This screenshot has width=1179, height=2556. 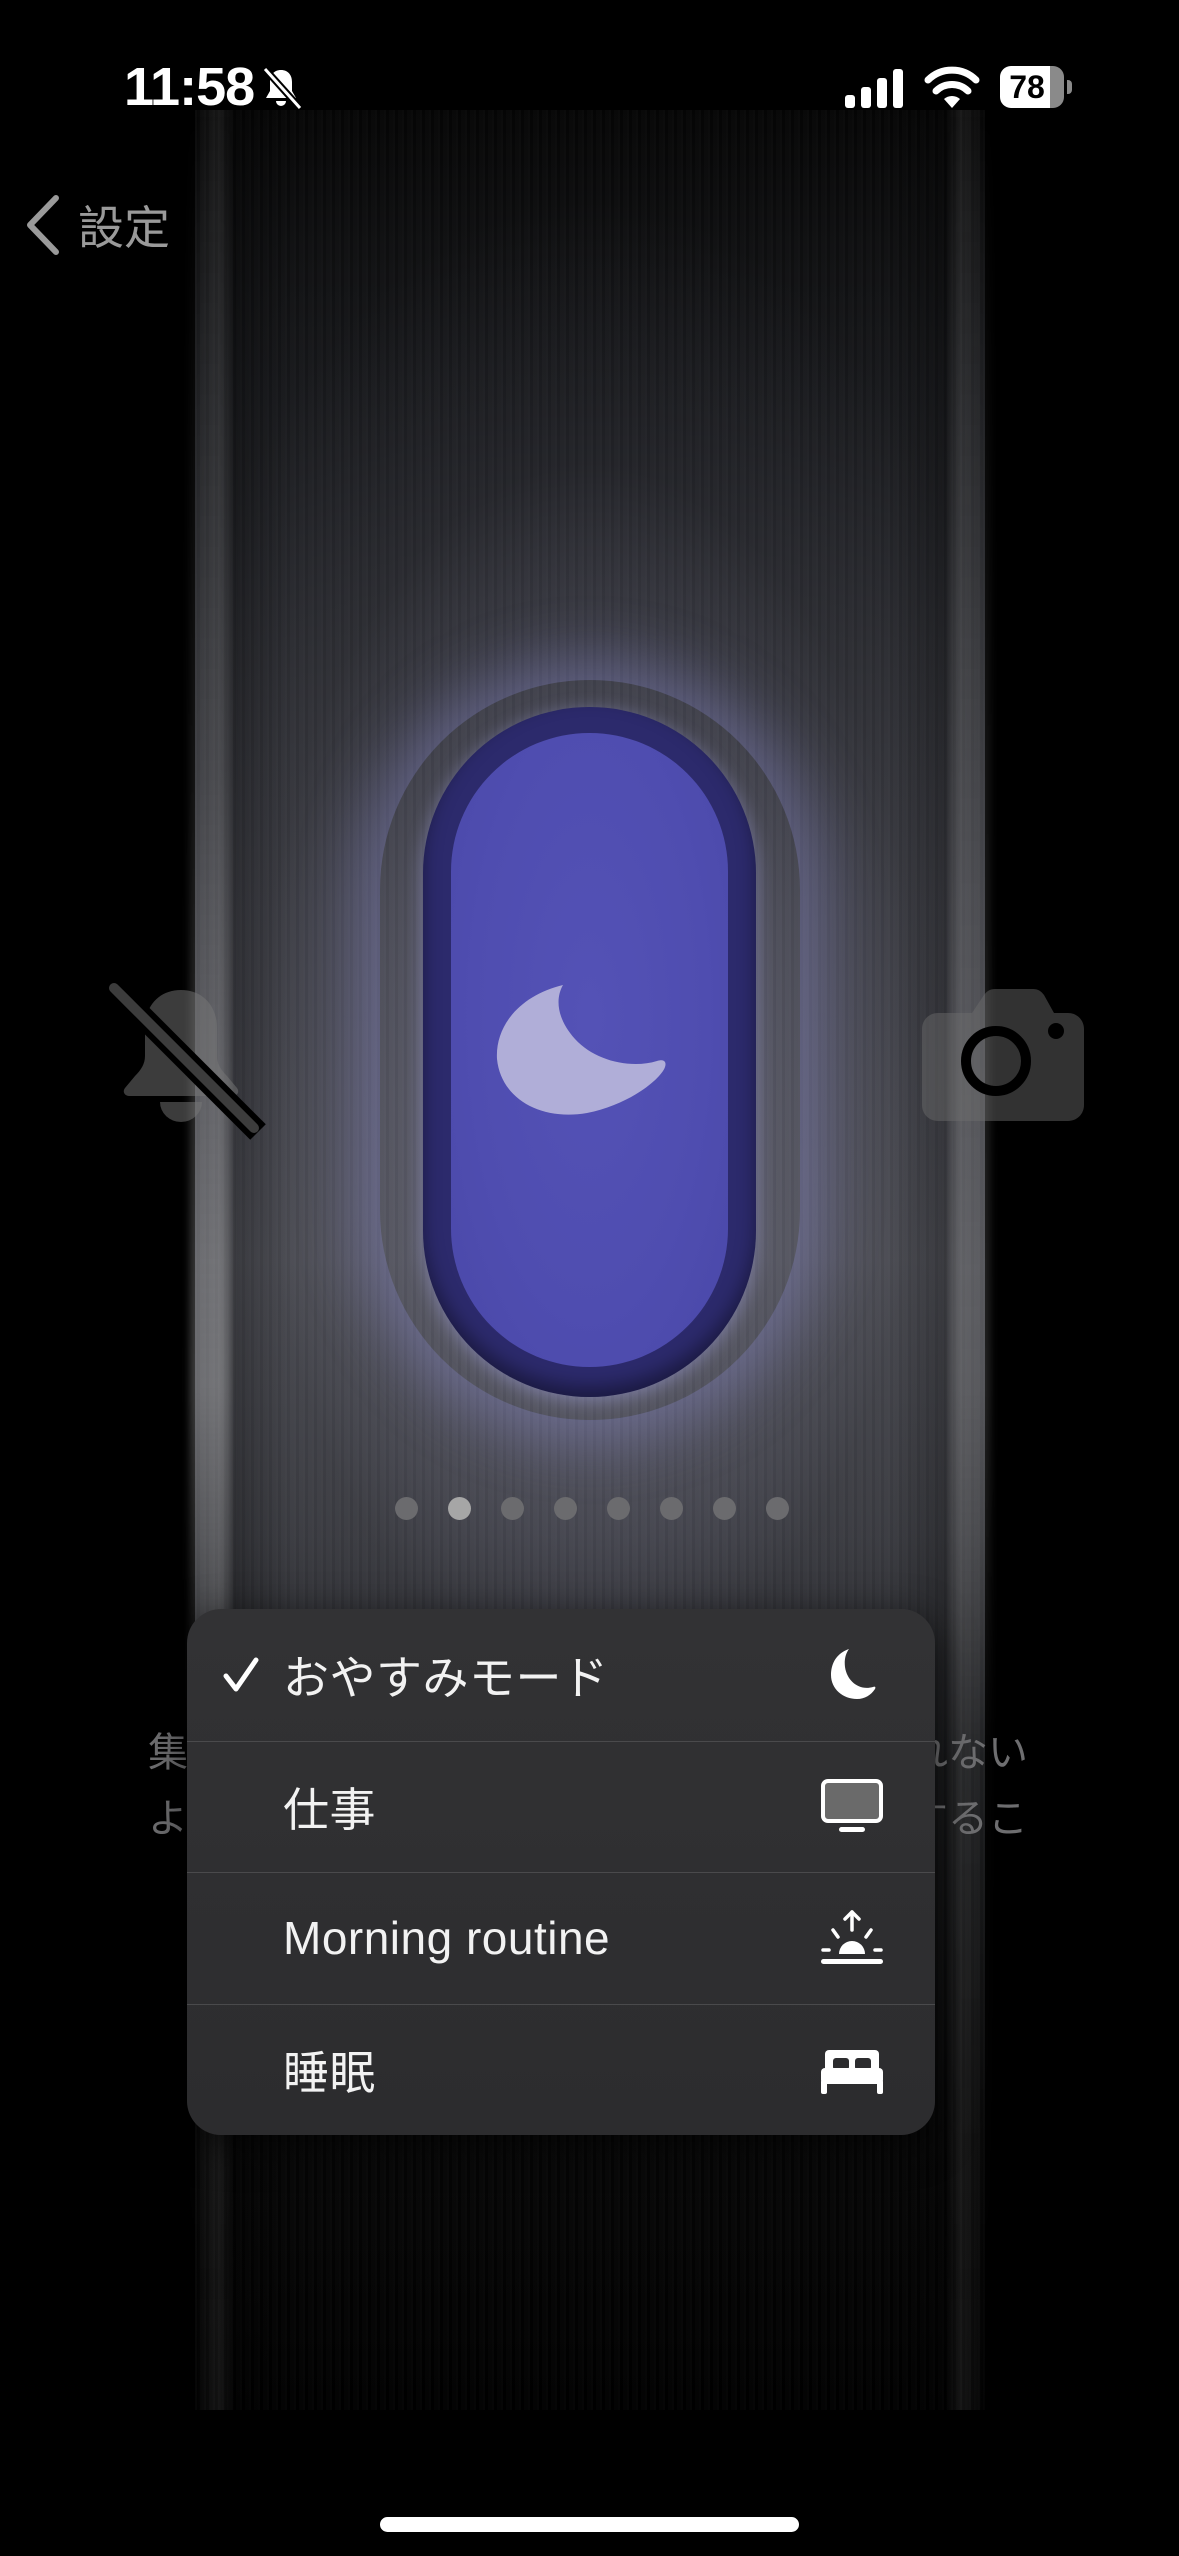 What do you see at coordinates (43, 225) in the screenshot?
I see `chevron-left-icon` at bounding box center [43, 225].